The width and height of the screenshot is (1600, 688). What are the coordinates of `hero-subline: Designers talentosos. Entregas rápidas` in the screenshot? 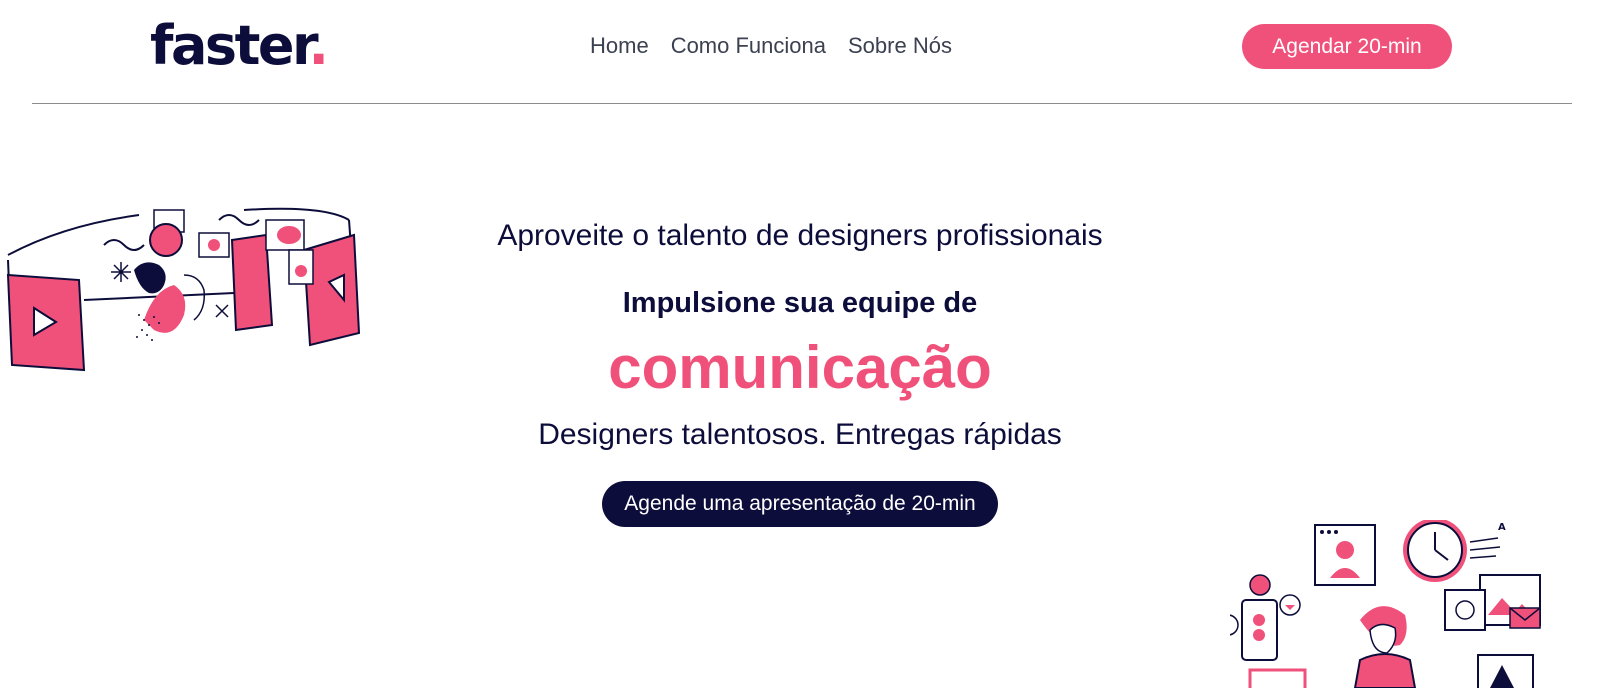 It's located at (800, 434).